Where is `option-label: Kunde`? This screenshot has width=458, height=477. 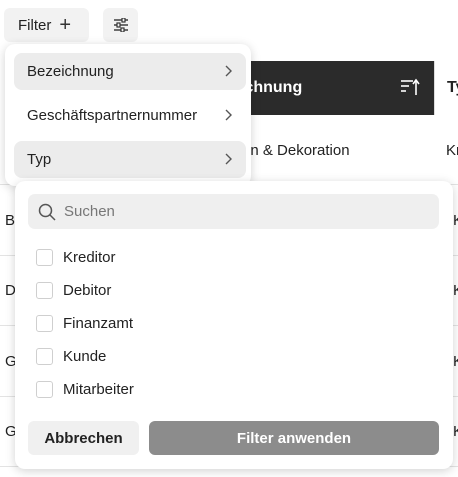 option-label: Kunde is located at coordinates (85, 356).